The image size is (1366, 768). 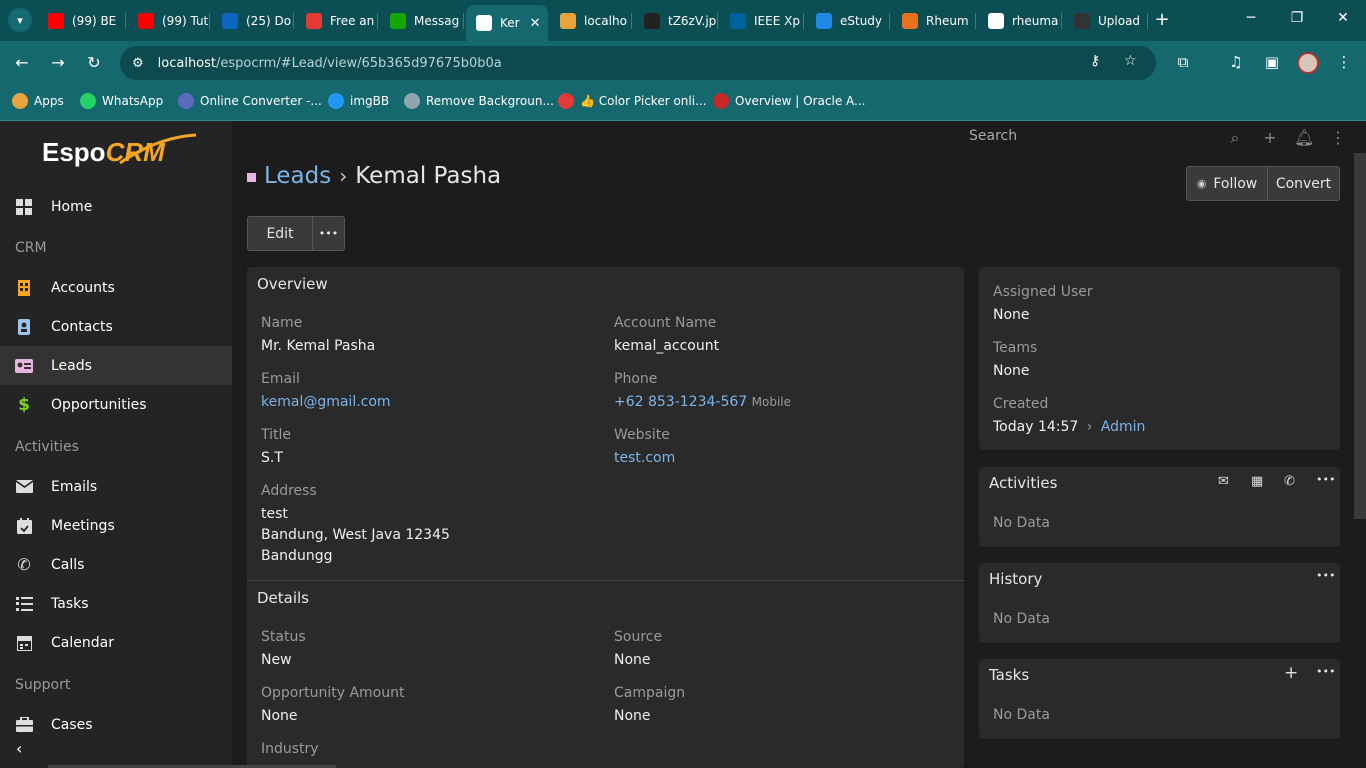 I want to click on breadcrumb-leads-link: Leads, so click(x=297, y=176).